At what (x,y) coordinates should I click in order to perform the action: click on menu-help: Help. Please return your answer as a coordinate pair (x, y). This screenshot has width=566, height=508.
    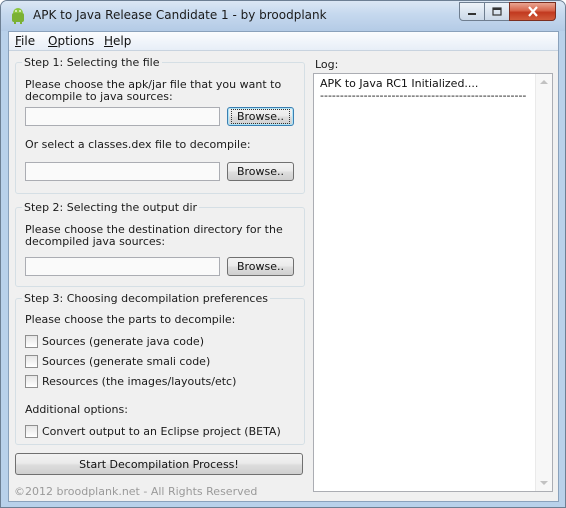
    Looking at the image, I should click on (117, 41).